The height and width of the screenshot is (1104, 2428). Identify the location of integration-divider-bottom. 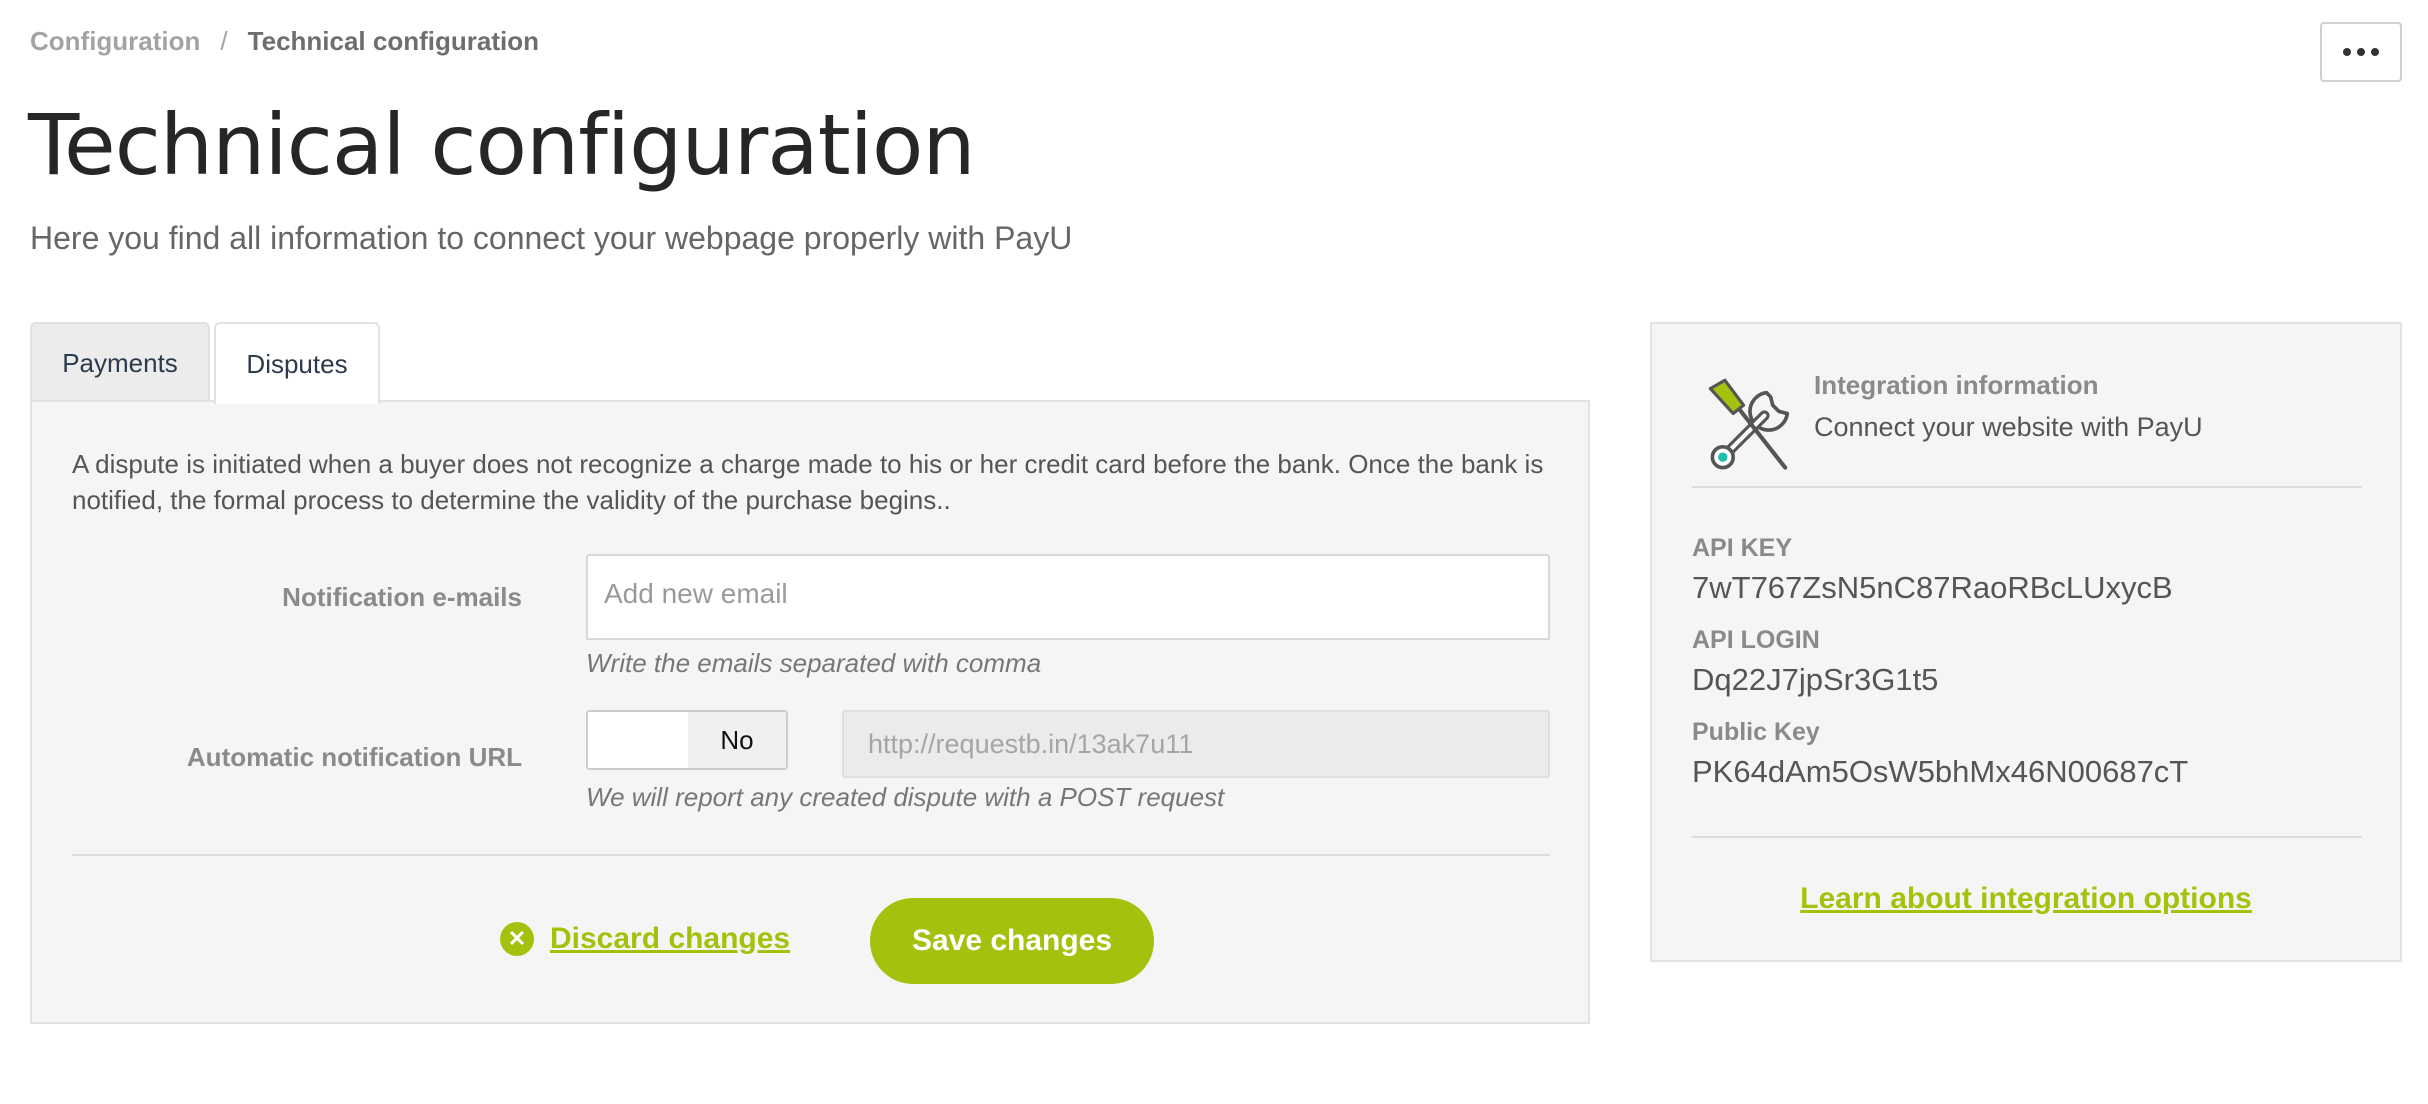
(2027, 837).